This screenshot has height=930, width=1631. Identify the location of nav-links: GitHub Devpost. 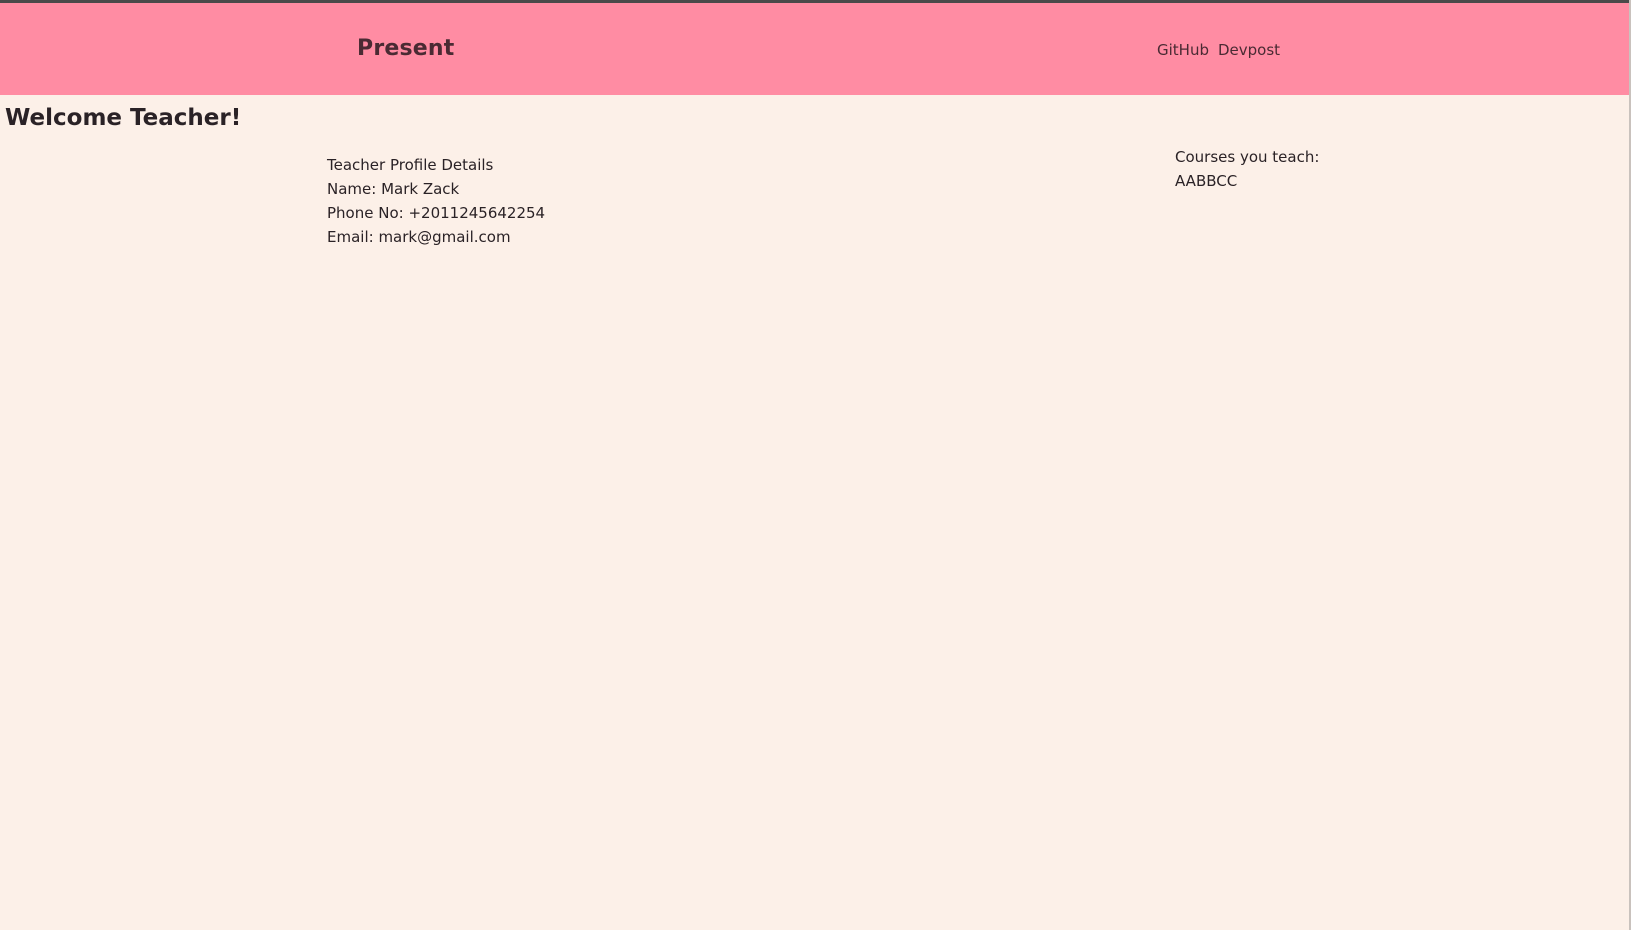
(1218, 50).